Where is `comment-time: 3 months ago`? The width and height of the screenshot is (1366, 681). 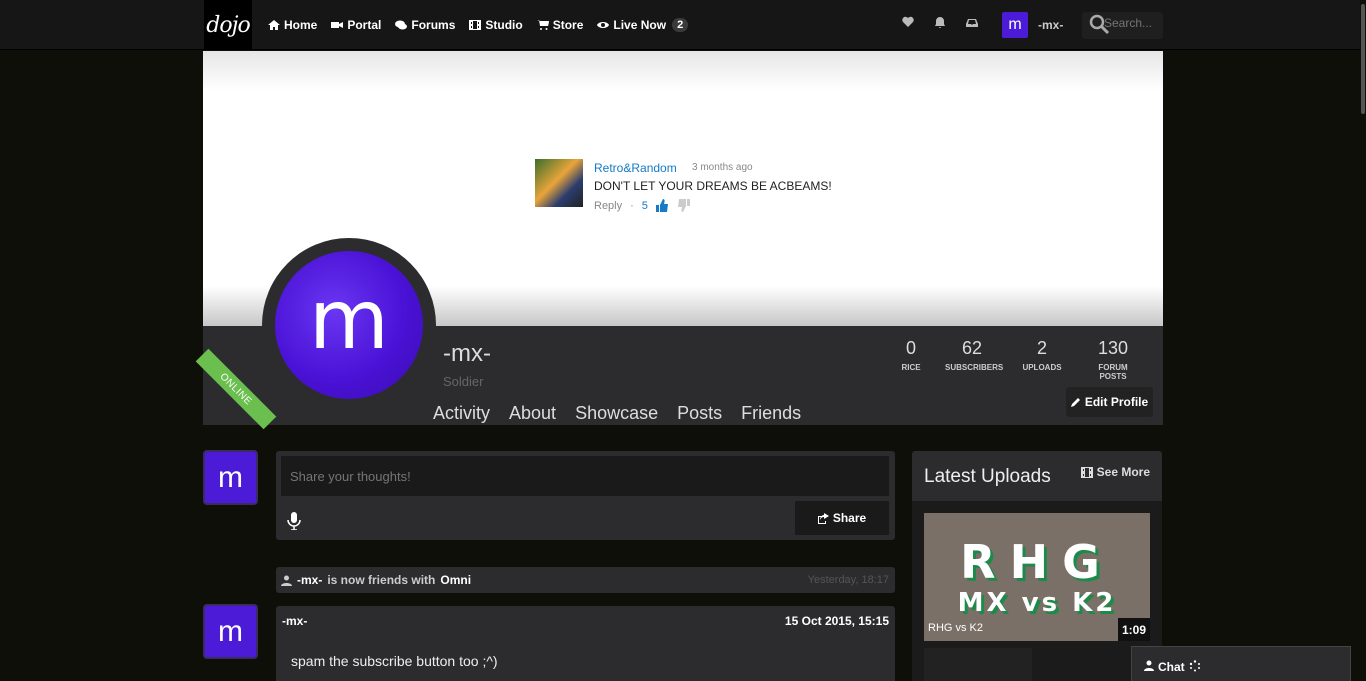 comment-time: 3 months ago is located at coordinates (722, 167).